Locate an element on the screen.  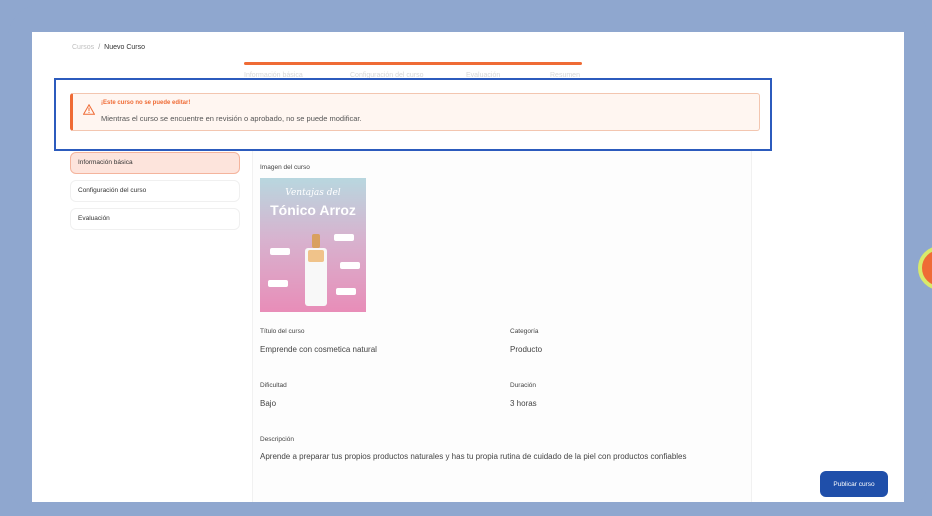
step-configuracion: Configuración del curso is located at coordinates (387, 75).